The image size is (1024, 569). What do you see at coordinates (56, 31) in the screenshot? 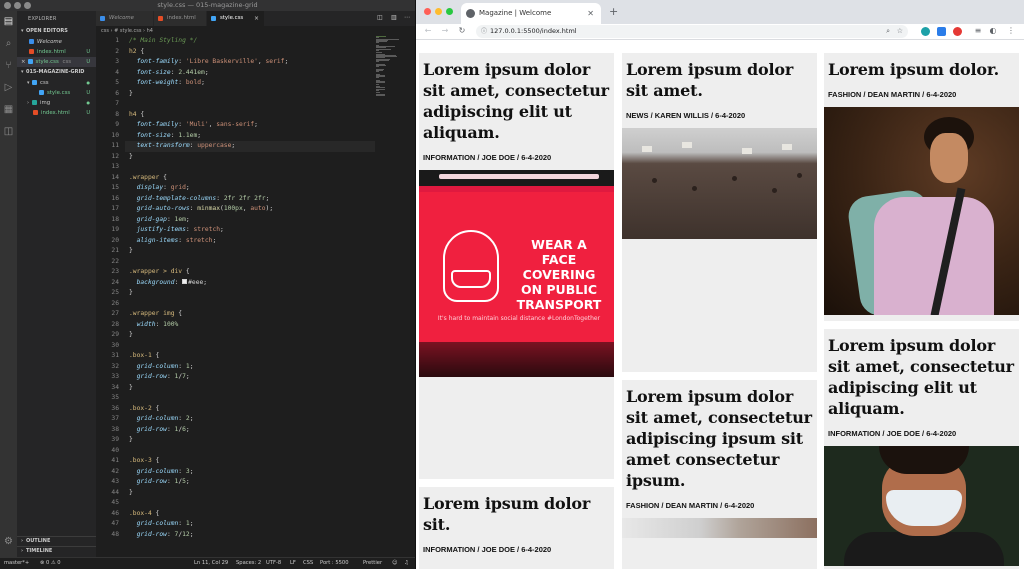
I see `open-editors-section: ▾ OPEN EDITORS` at bounding box center [56, 31].